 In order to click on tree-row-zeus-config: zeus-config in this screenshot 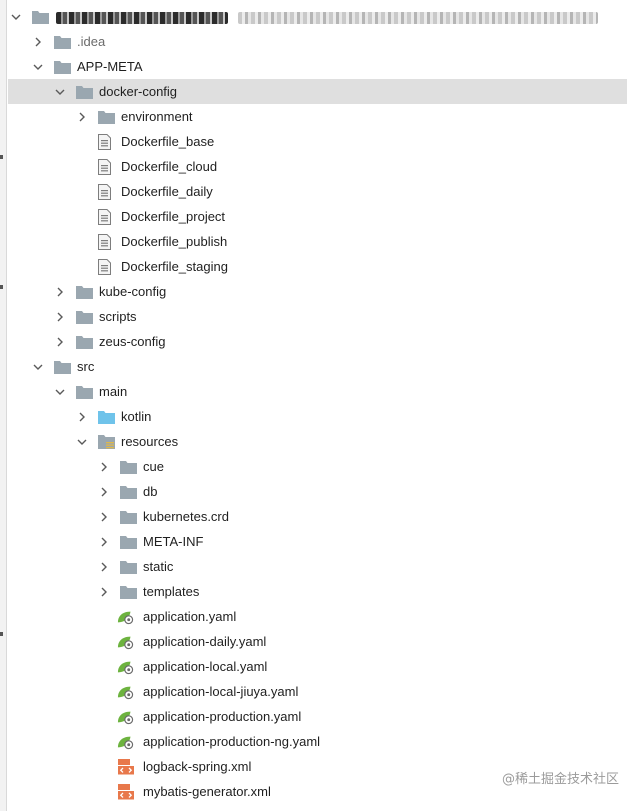, I will do `click(317, 341)`.